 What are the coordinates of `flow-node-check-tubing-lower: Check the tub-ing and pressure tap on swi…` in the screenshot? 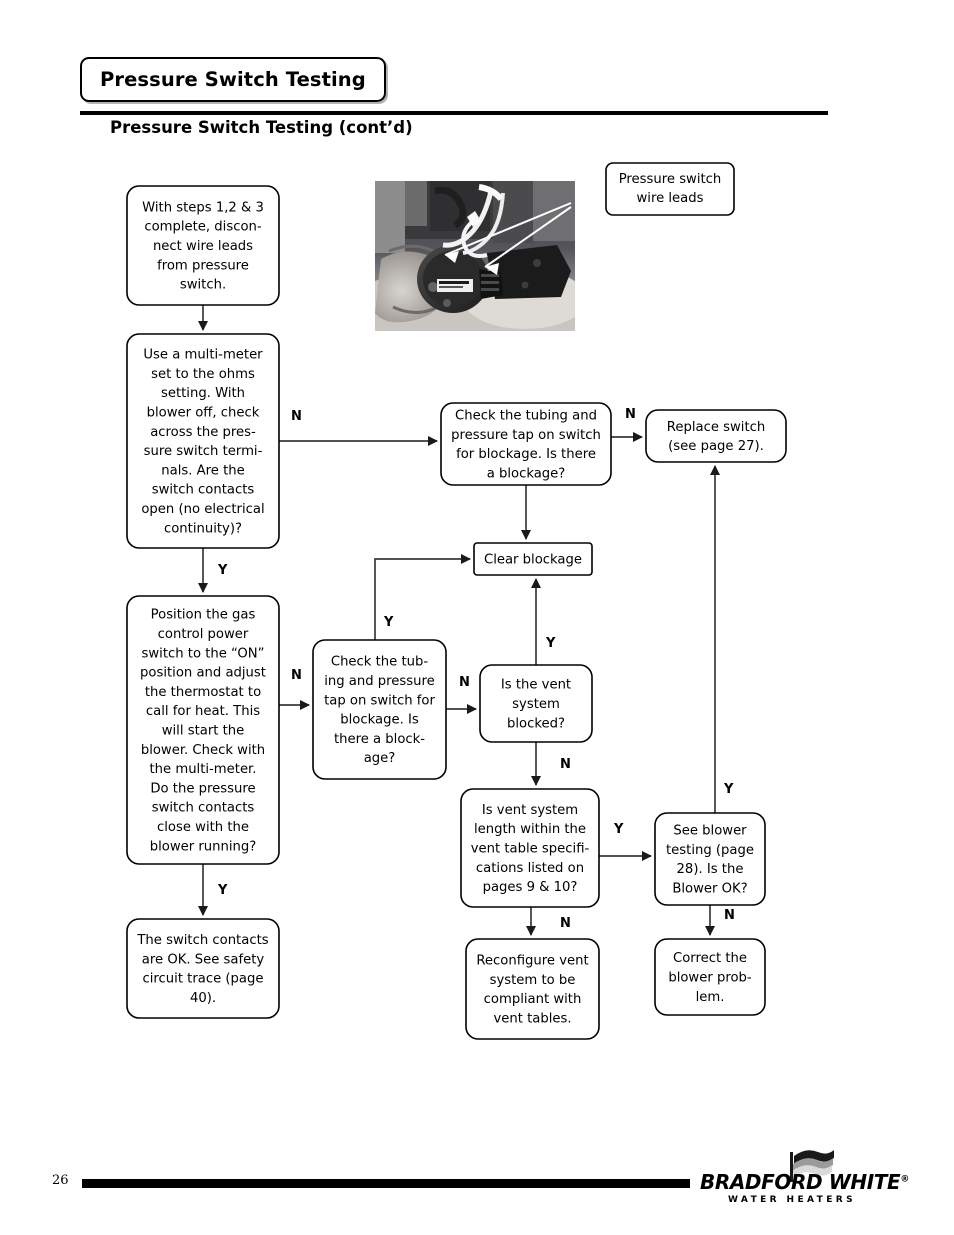 It's located at (379, 709).